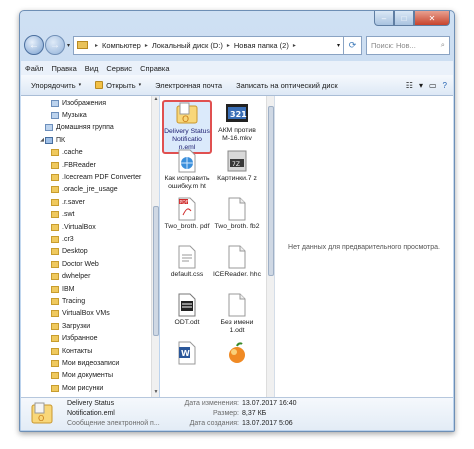 This screenshot has height=449, width=474. Describe the element at coordinates (237, 326) in the screenshot. I see `file-name: Без имени 1.odt` at that location.